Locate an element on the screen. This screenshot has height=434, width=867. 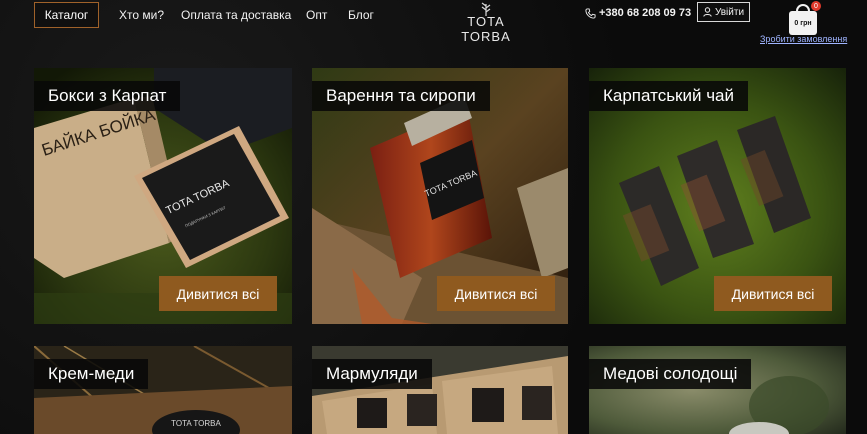
phone-link: +380 68 208 09 73 is located at coordinates (638, 13).